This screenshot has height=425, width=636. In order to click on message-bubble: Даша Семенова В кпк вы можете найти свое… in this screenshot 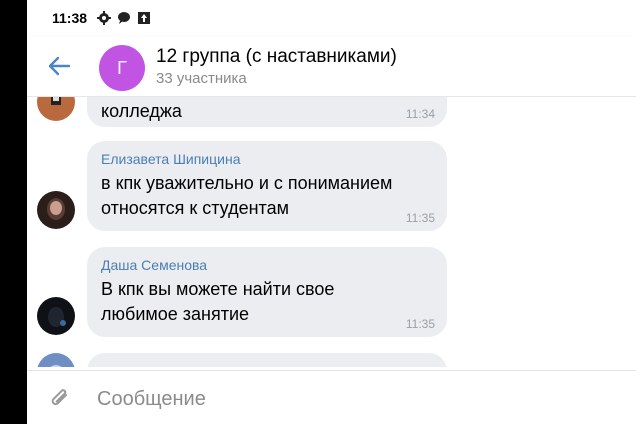, I will do `click(267, 292)`.